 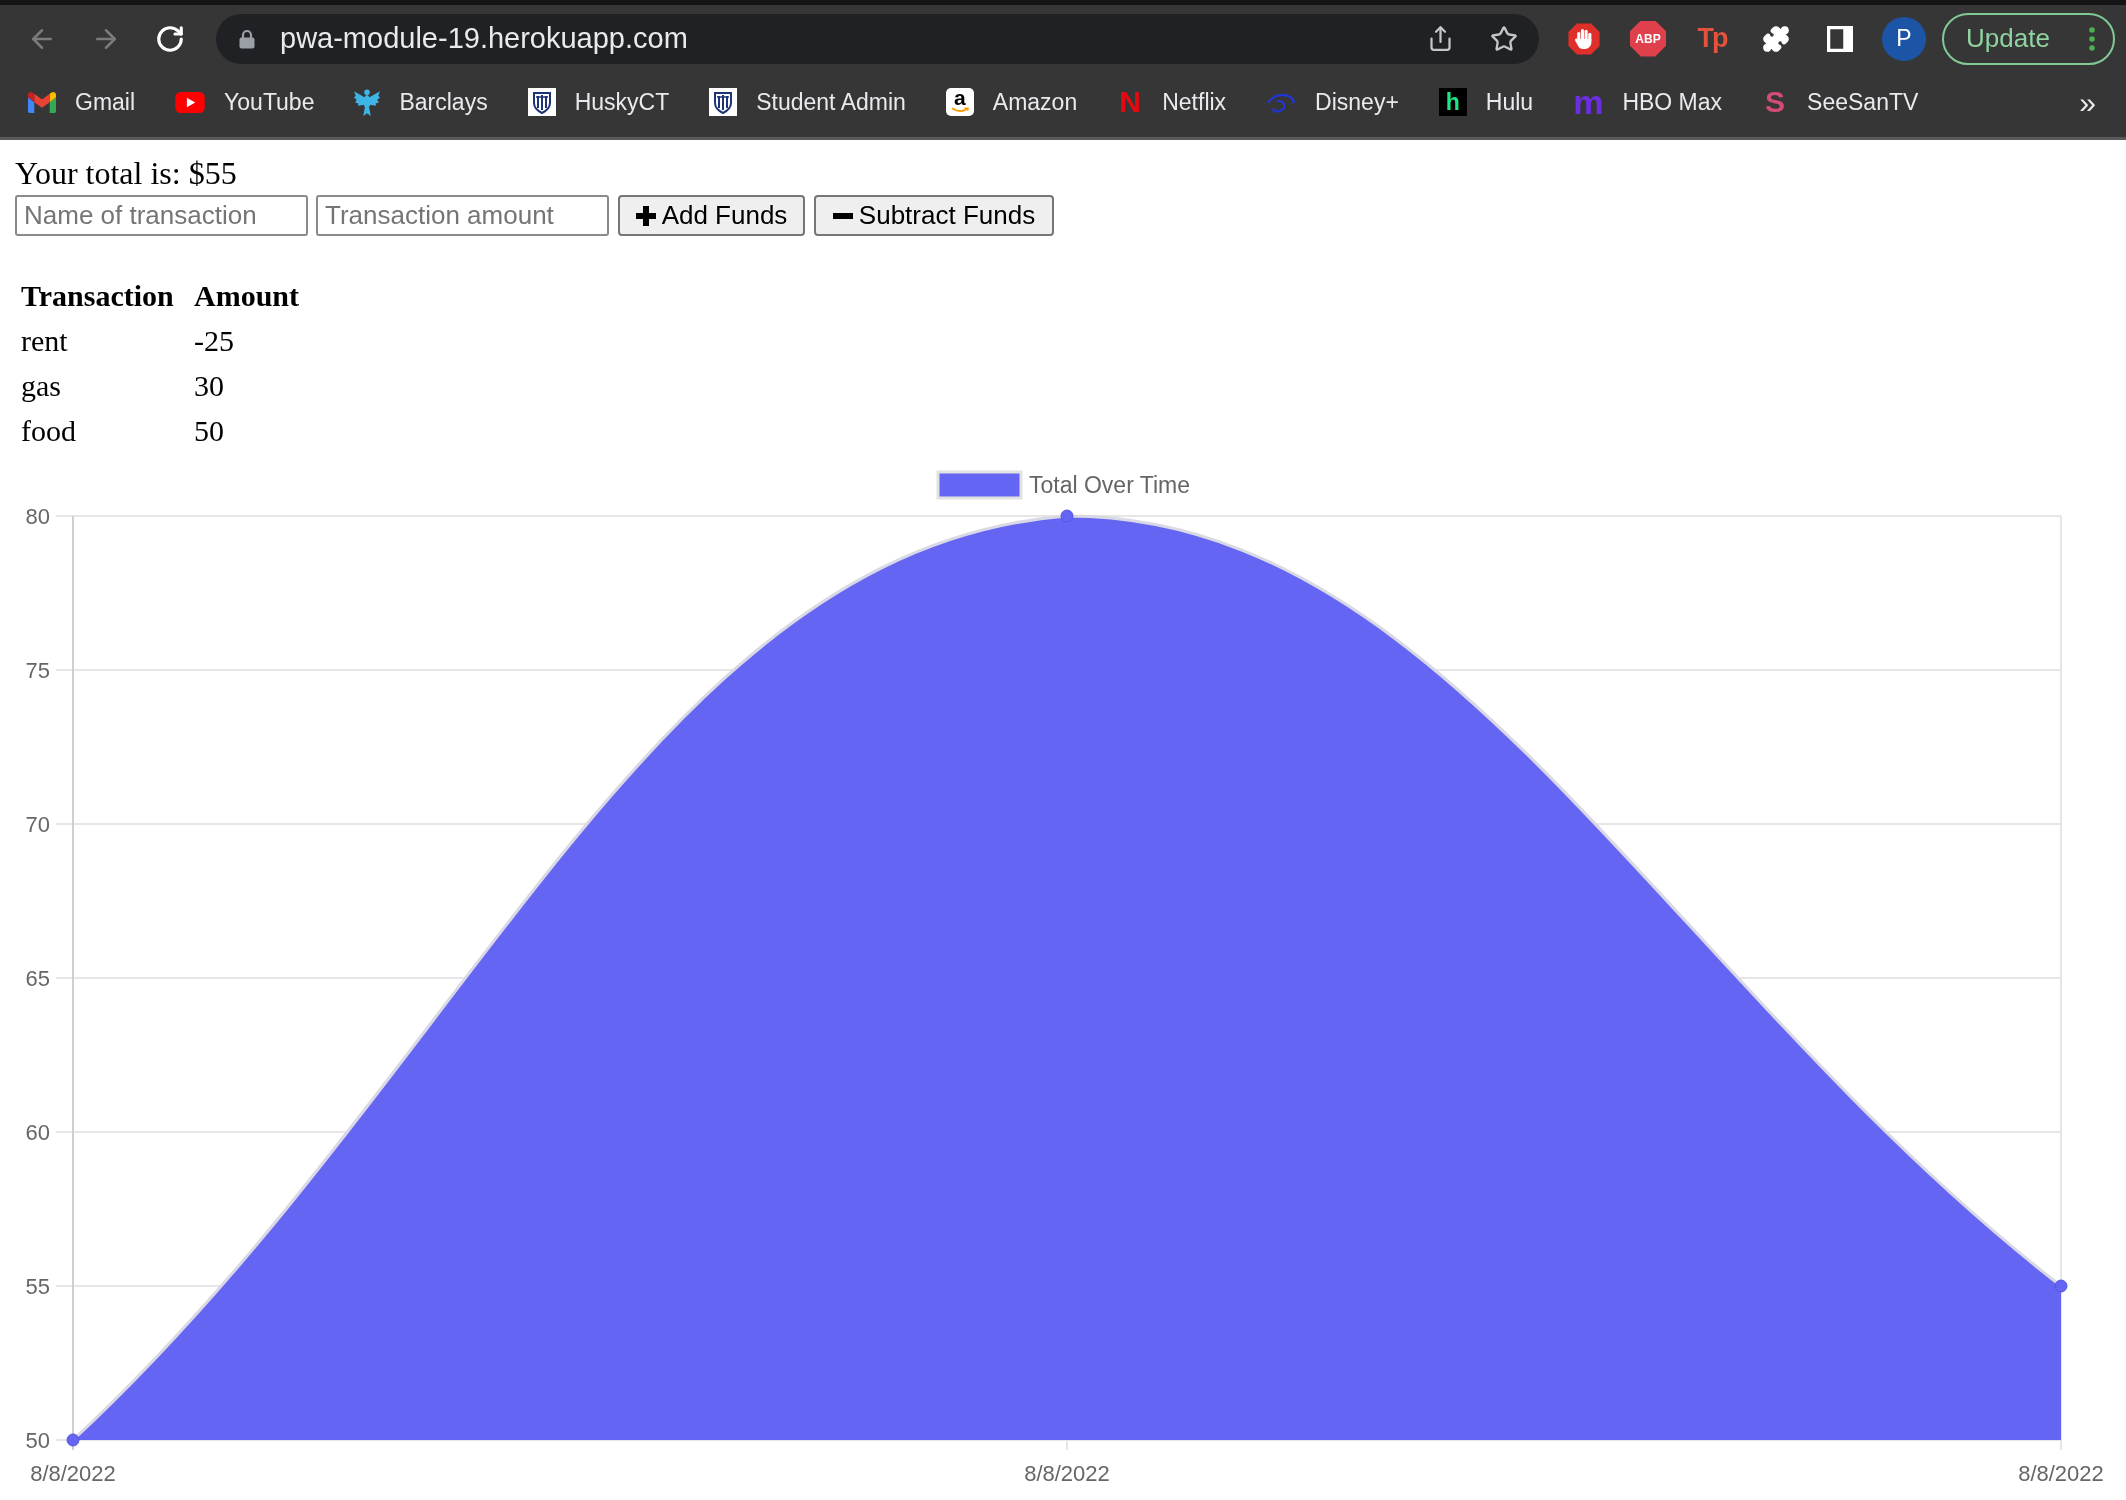 I want to click on table-cell-text: rent, so click(x=45, y=341).